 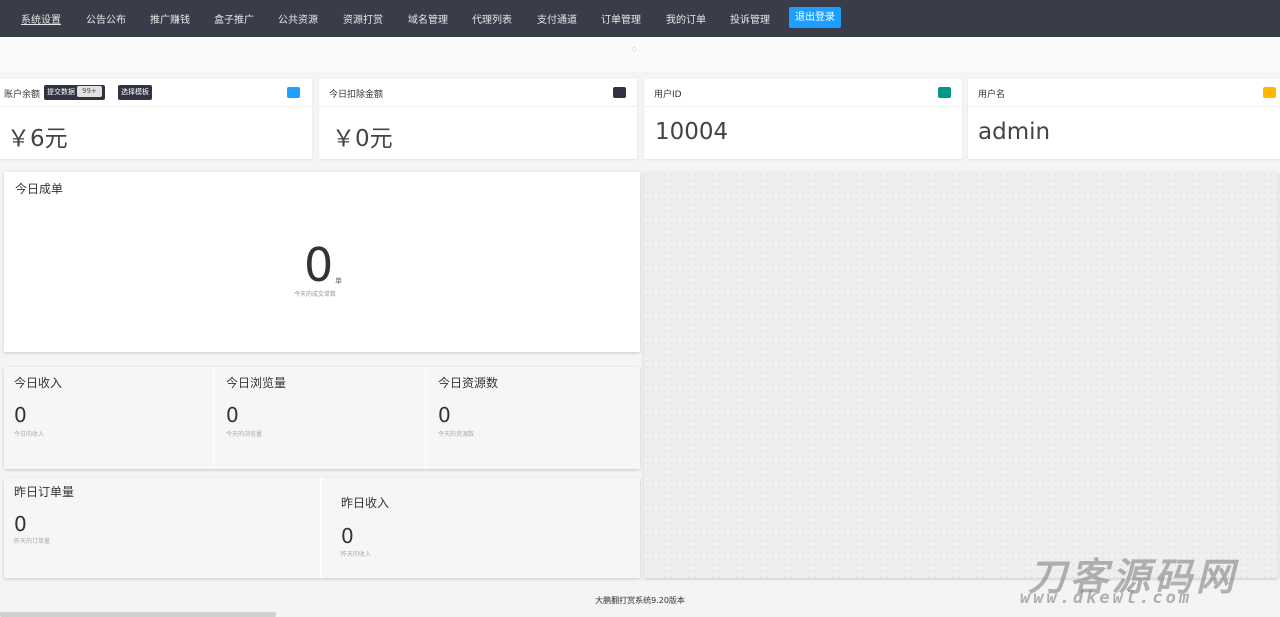 What do you see at coordinates (803, 93) in the screenshot?
I see `card-header: 用户ID` at bounding box center [803, 93].